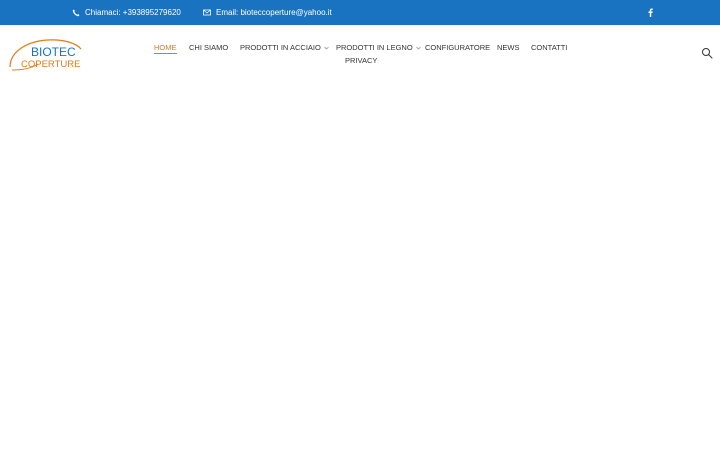 This screenshot has width=720, height=450. What do you see at coordinates (374, 47) in the screenshot?
I see `nav-item-label: PRODOTTI IN LEGNO` at bounding box center [374, 47].